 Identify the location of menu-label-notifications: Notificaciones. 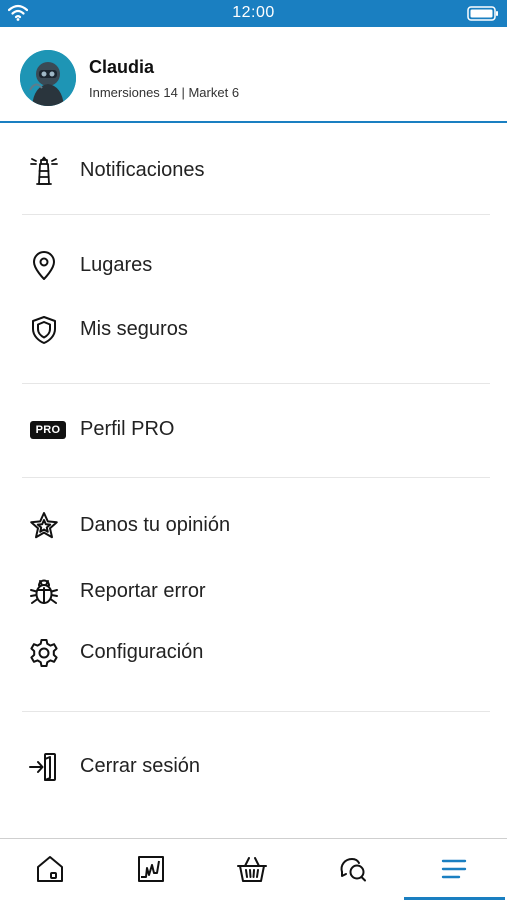
(142, 170).